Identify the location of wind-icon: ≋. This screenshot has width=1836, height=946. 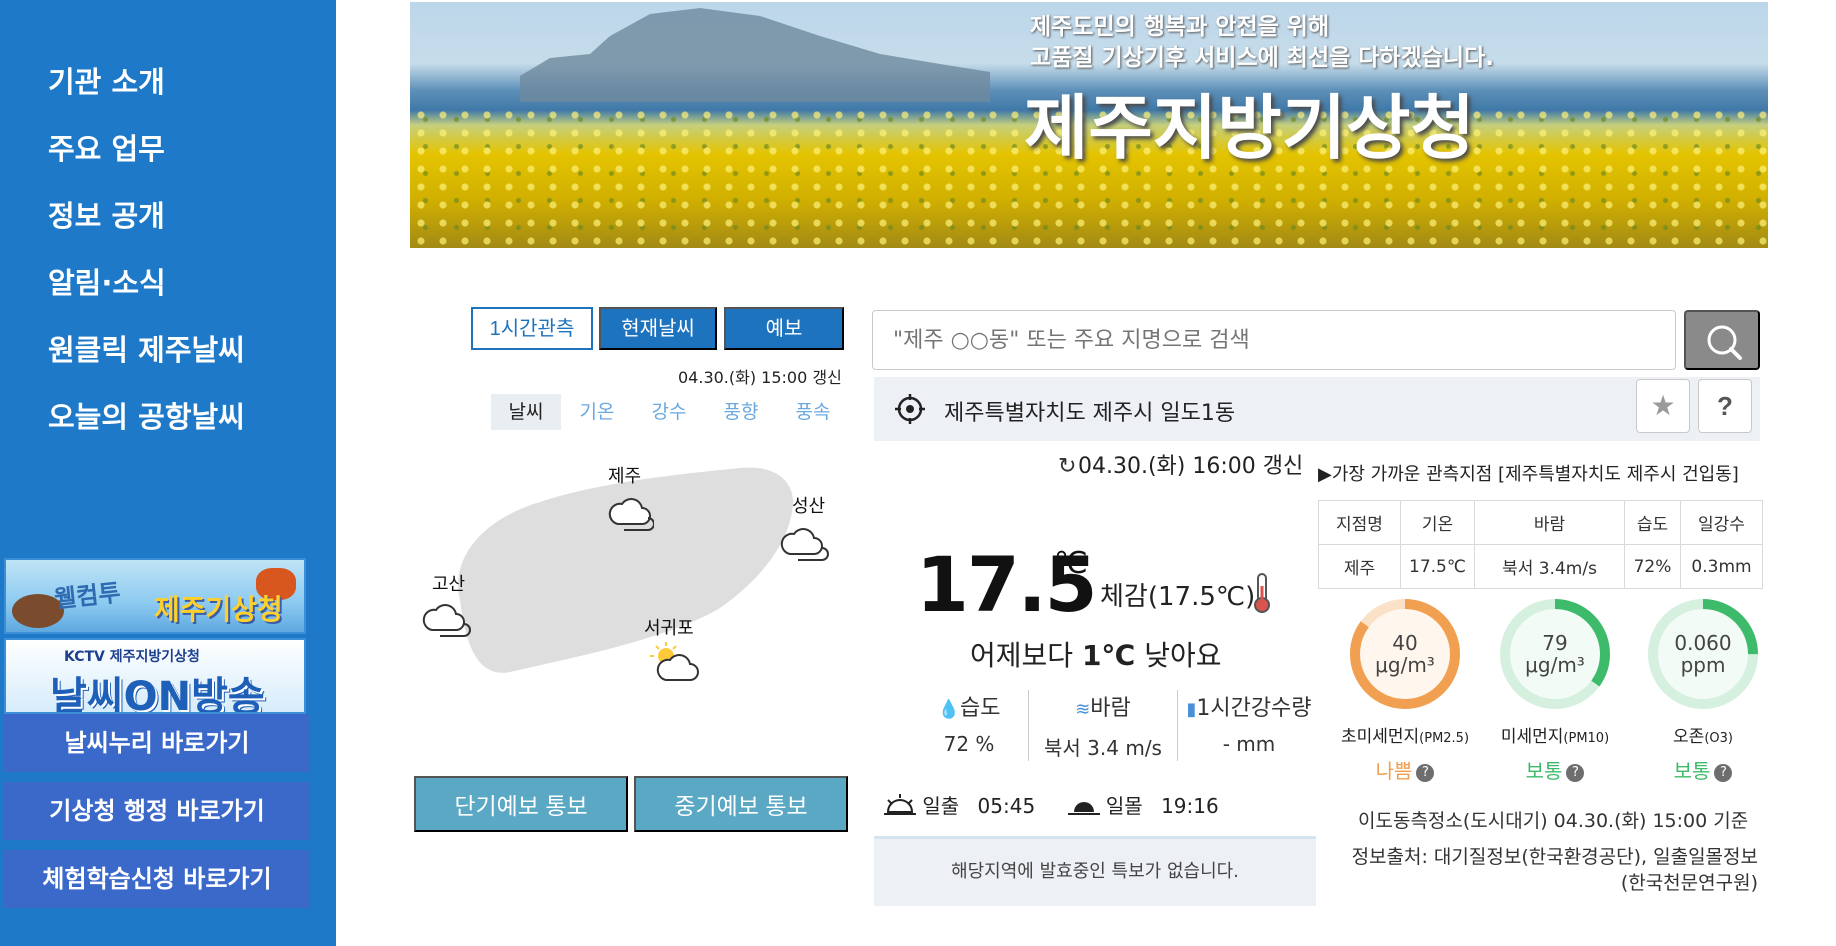
(1083, 709).